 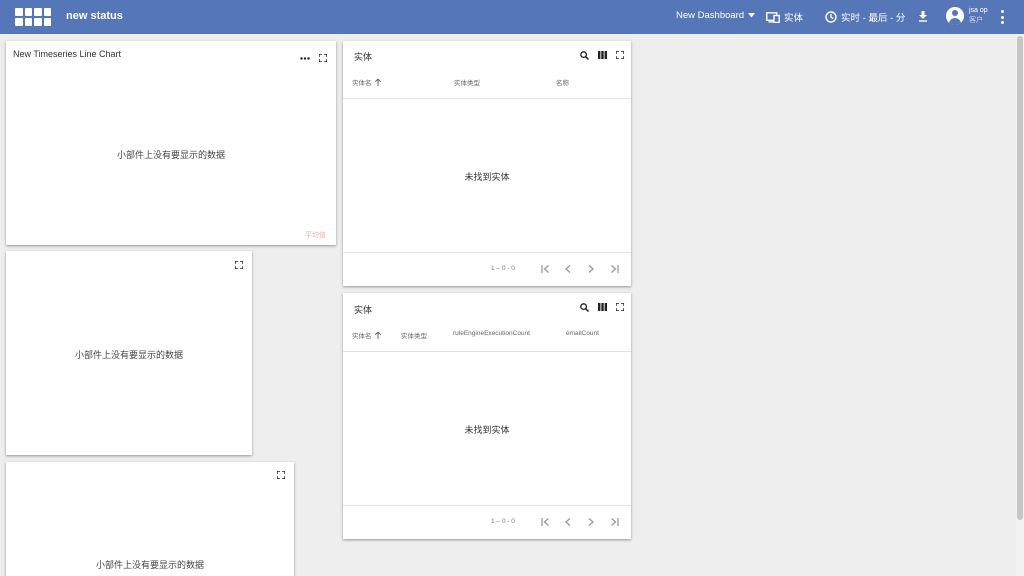 I want to click on clock-icon, so click(x=831, y=17).